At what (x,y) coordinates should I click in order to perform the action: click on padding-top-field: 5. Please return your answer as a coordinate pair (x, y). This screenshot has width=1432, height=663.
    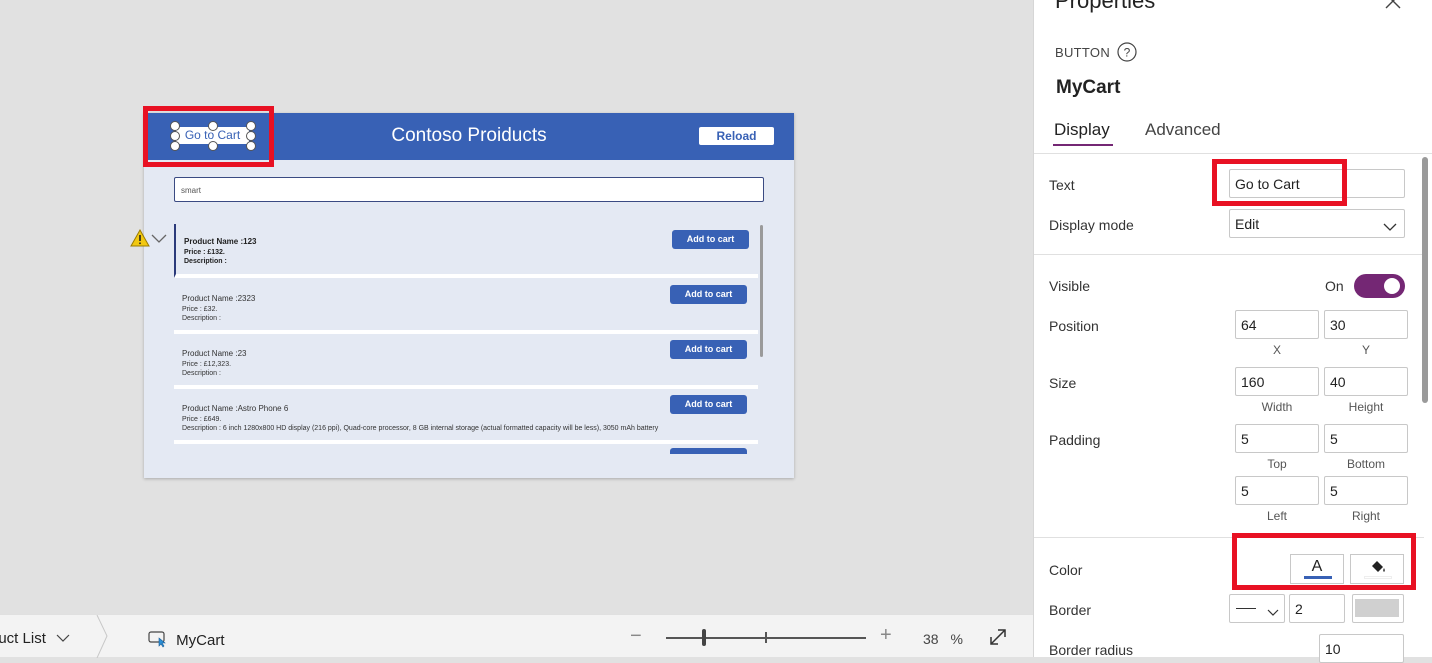
    Looking at the image, I should click on (1277, 438).